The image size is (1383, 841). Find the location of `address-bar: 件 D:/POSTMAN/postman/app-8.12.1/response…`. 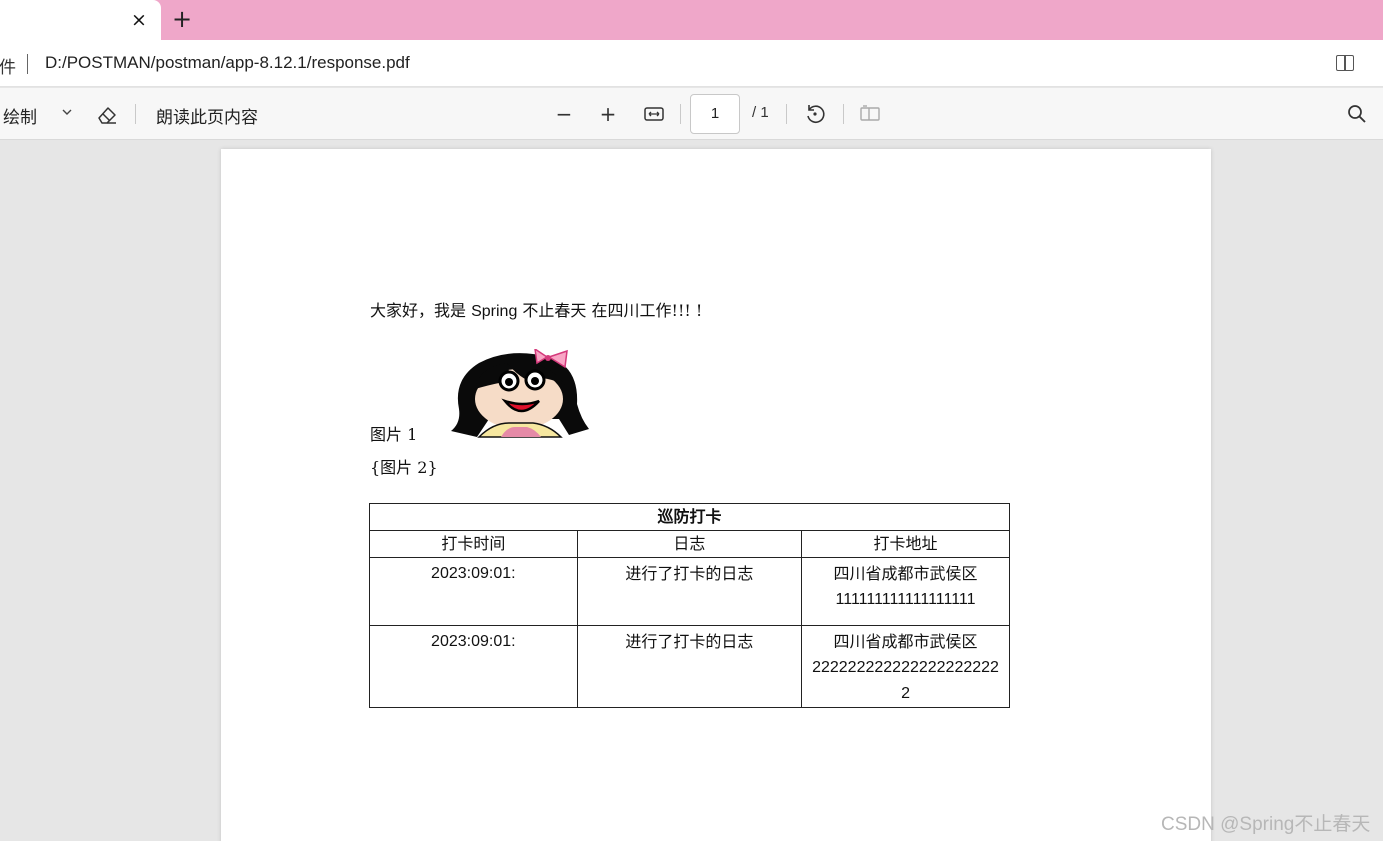

address-bar: 件 D:/POSTMAN/postman/app-8.12.1/response… is located at coordinates (691, 63).